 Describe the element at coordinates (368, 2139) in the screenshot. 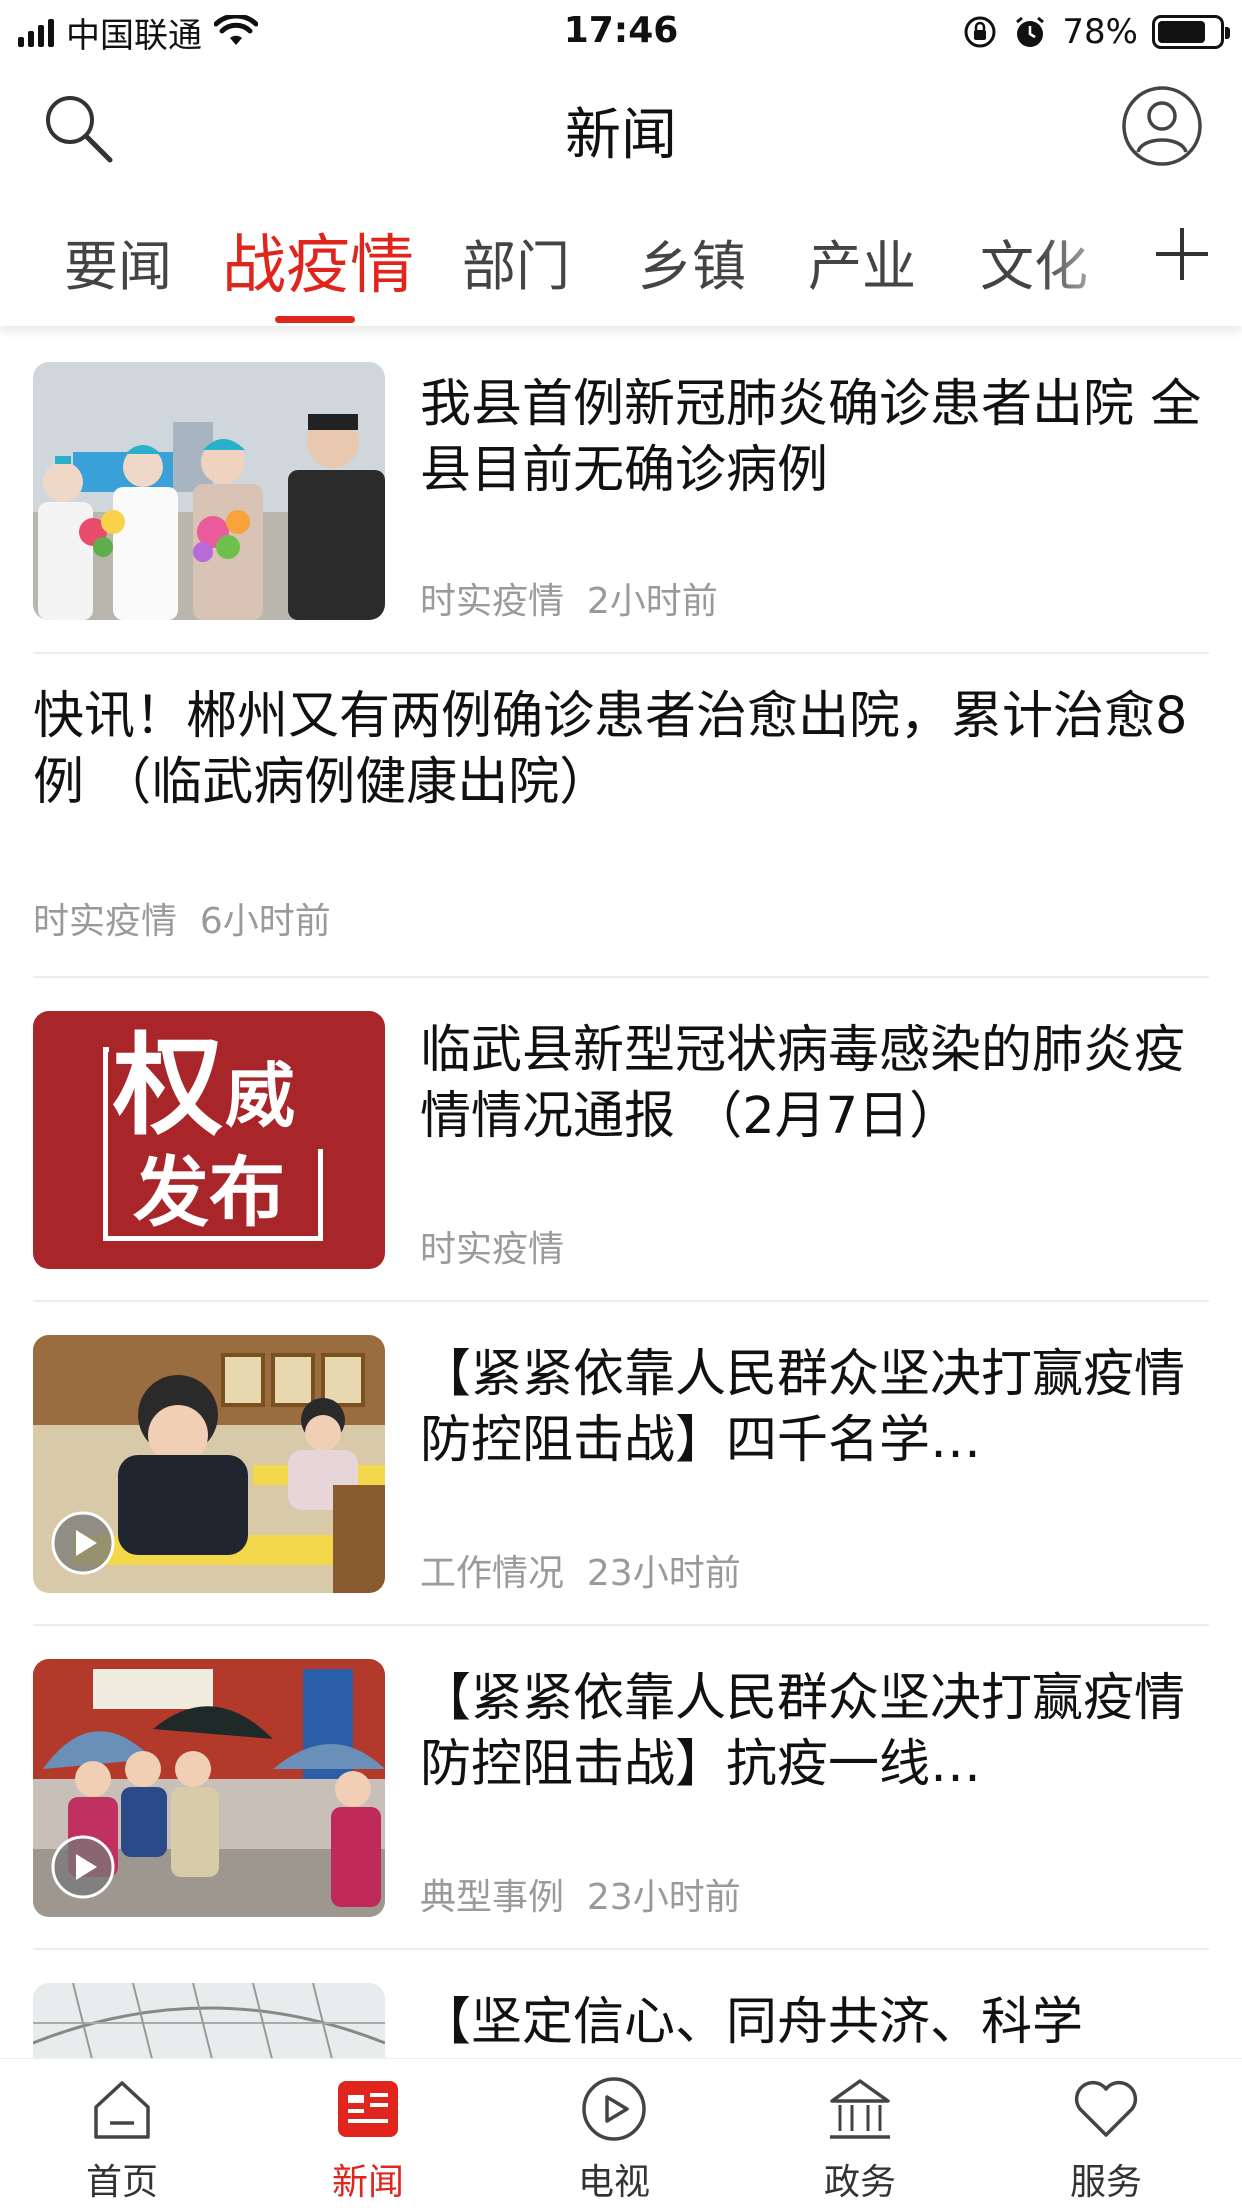

I see `nav-news: 新闻` at that location.